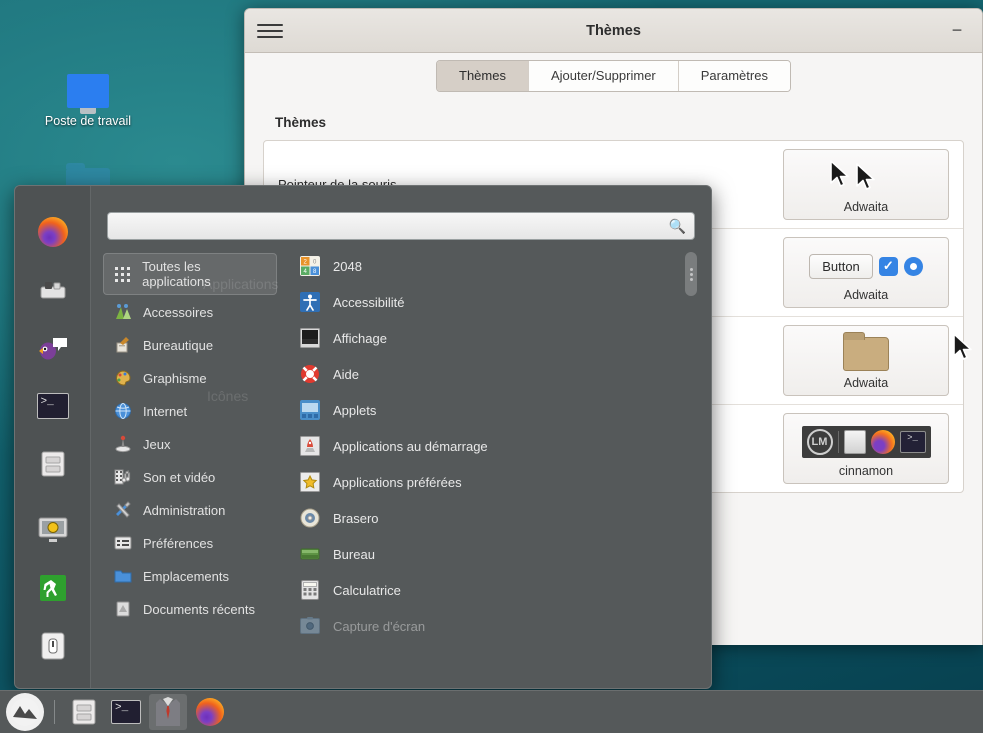 This screenshot has width=983, height=733. What do you see at coordinates (84, 712) in the screenshot?
I see `taskbar-files-icon` at bounding box center [84, 712].